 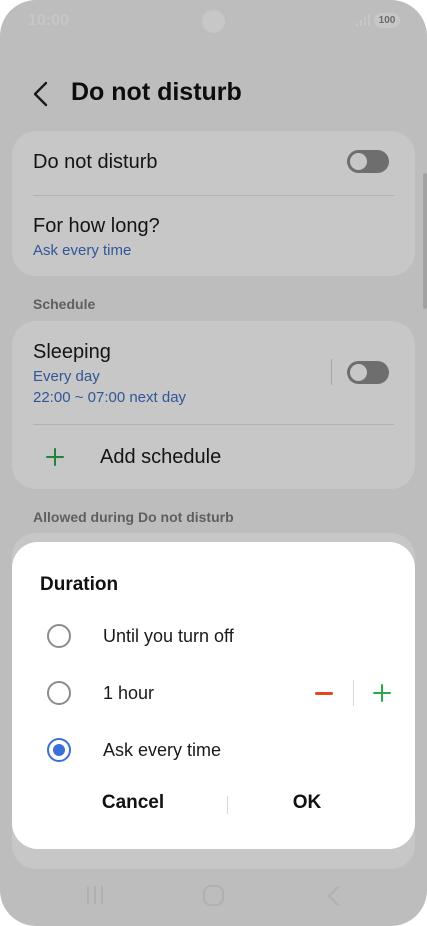 I want to click on option-1-hour: 1 hour, so click(x=213, y=693).